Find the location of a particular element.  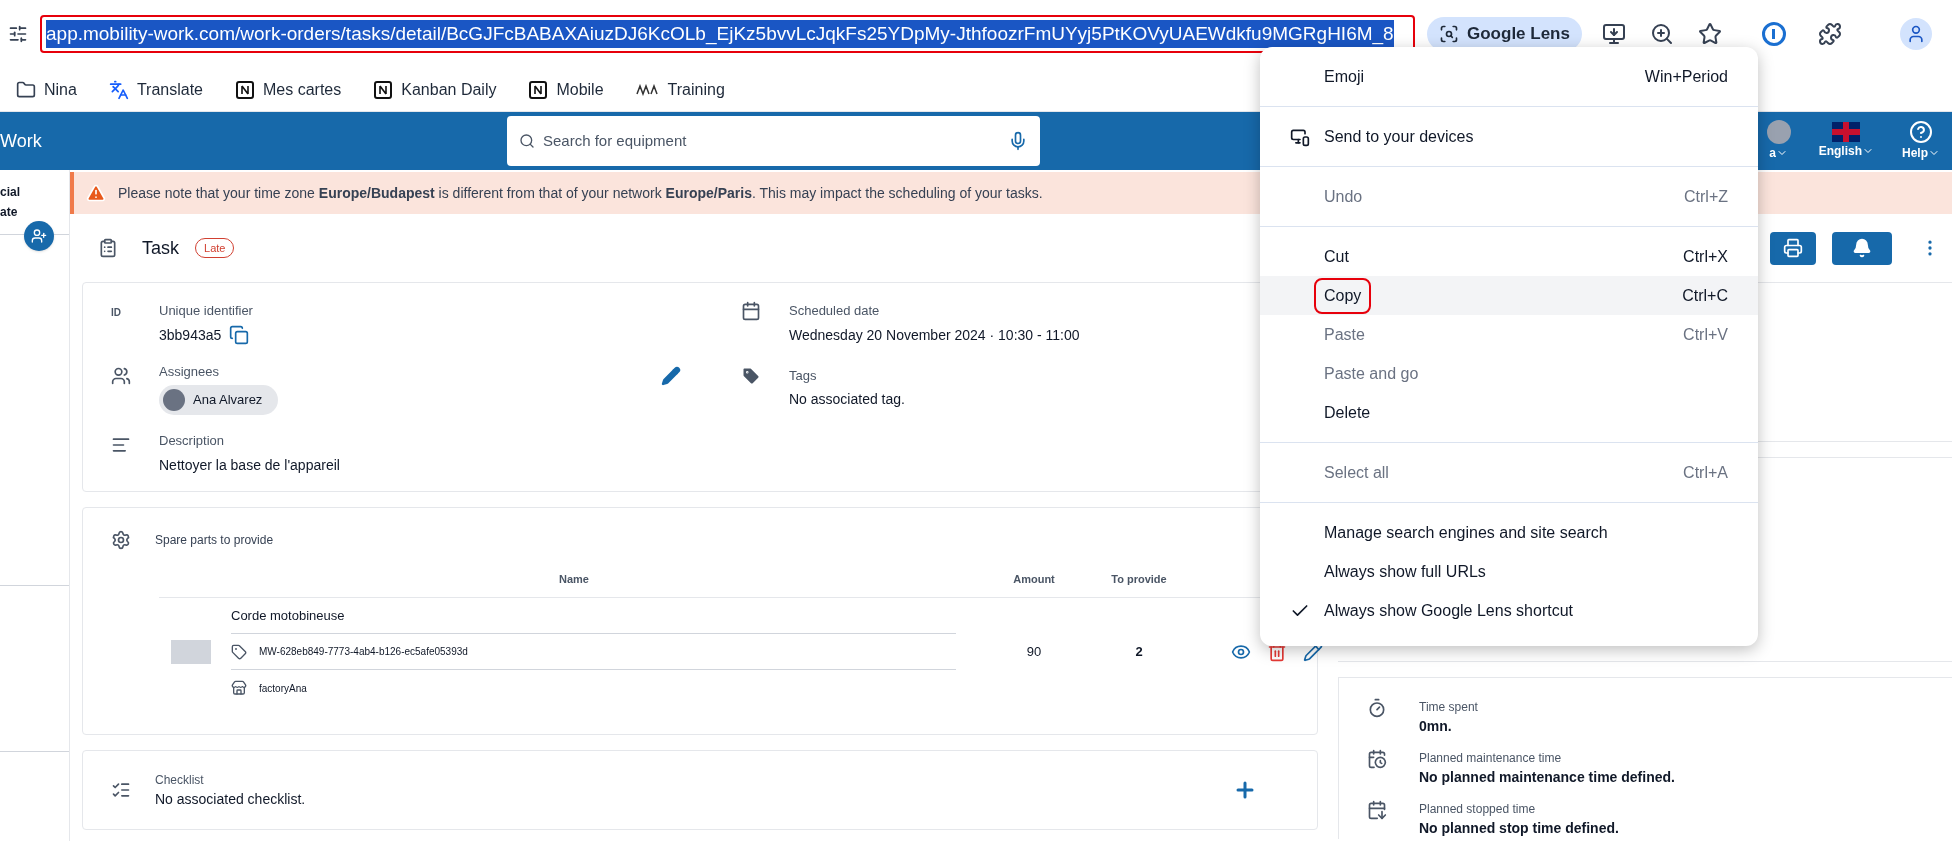

column-header: To provide is located at coordinates (1139, 580).